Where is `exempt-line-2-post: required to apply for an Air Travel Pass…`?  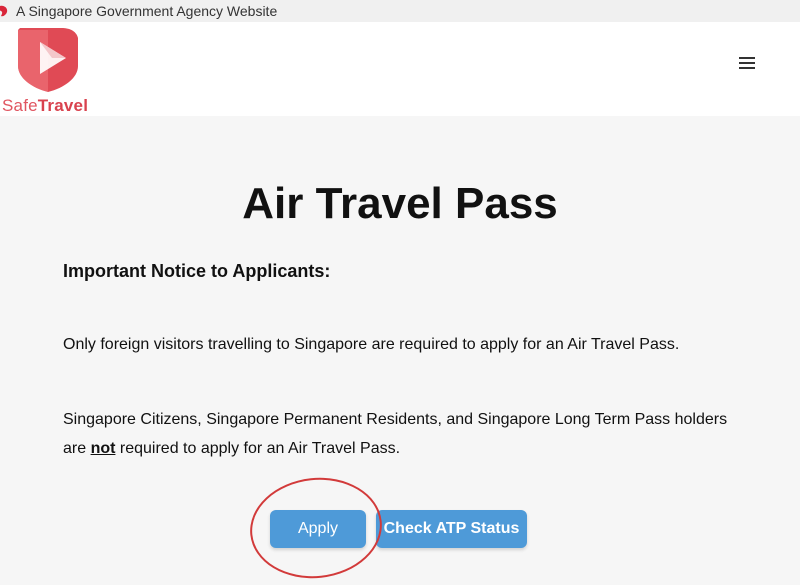 exempt-line-2-post: required to apply for an Air Travel Pass… is located at coordinates (258, 448).